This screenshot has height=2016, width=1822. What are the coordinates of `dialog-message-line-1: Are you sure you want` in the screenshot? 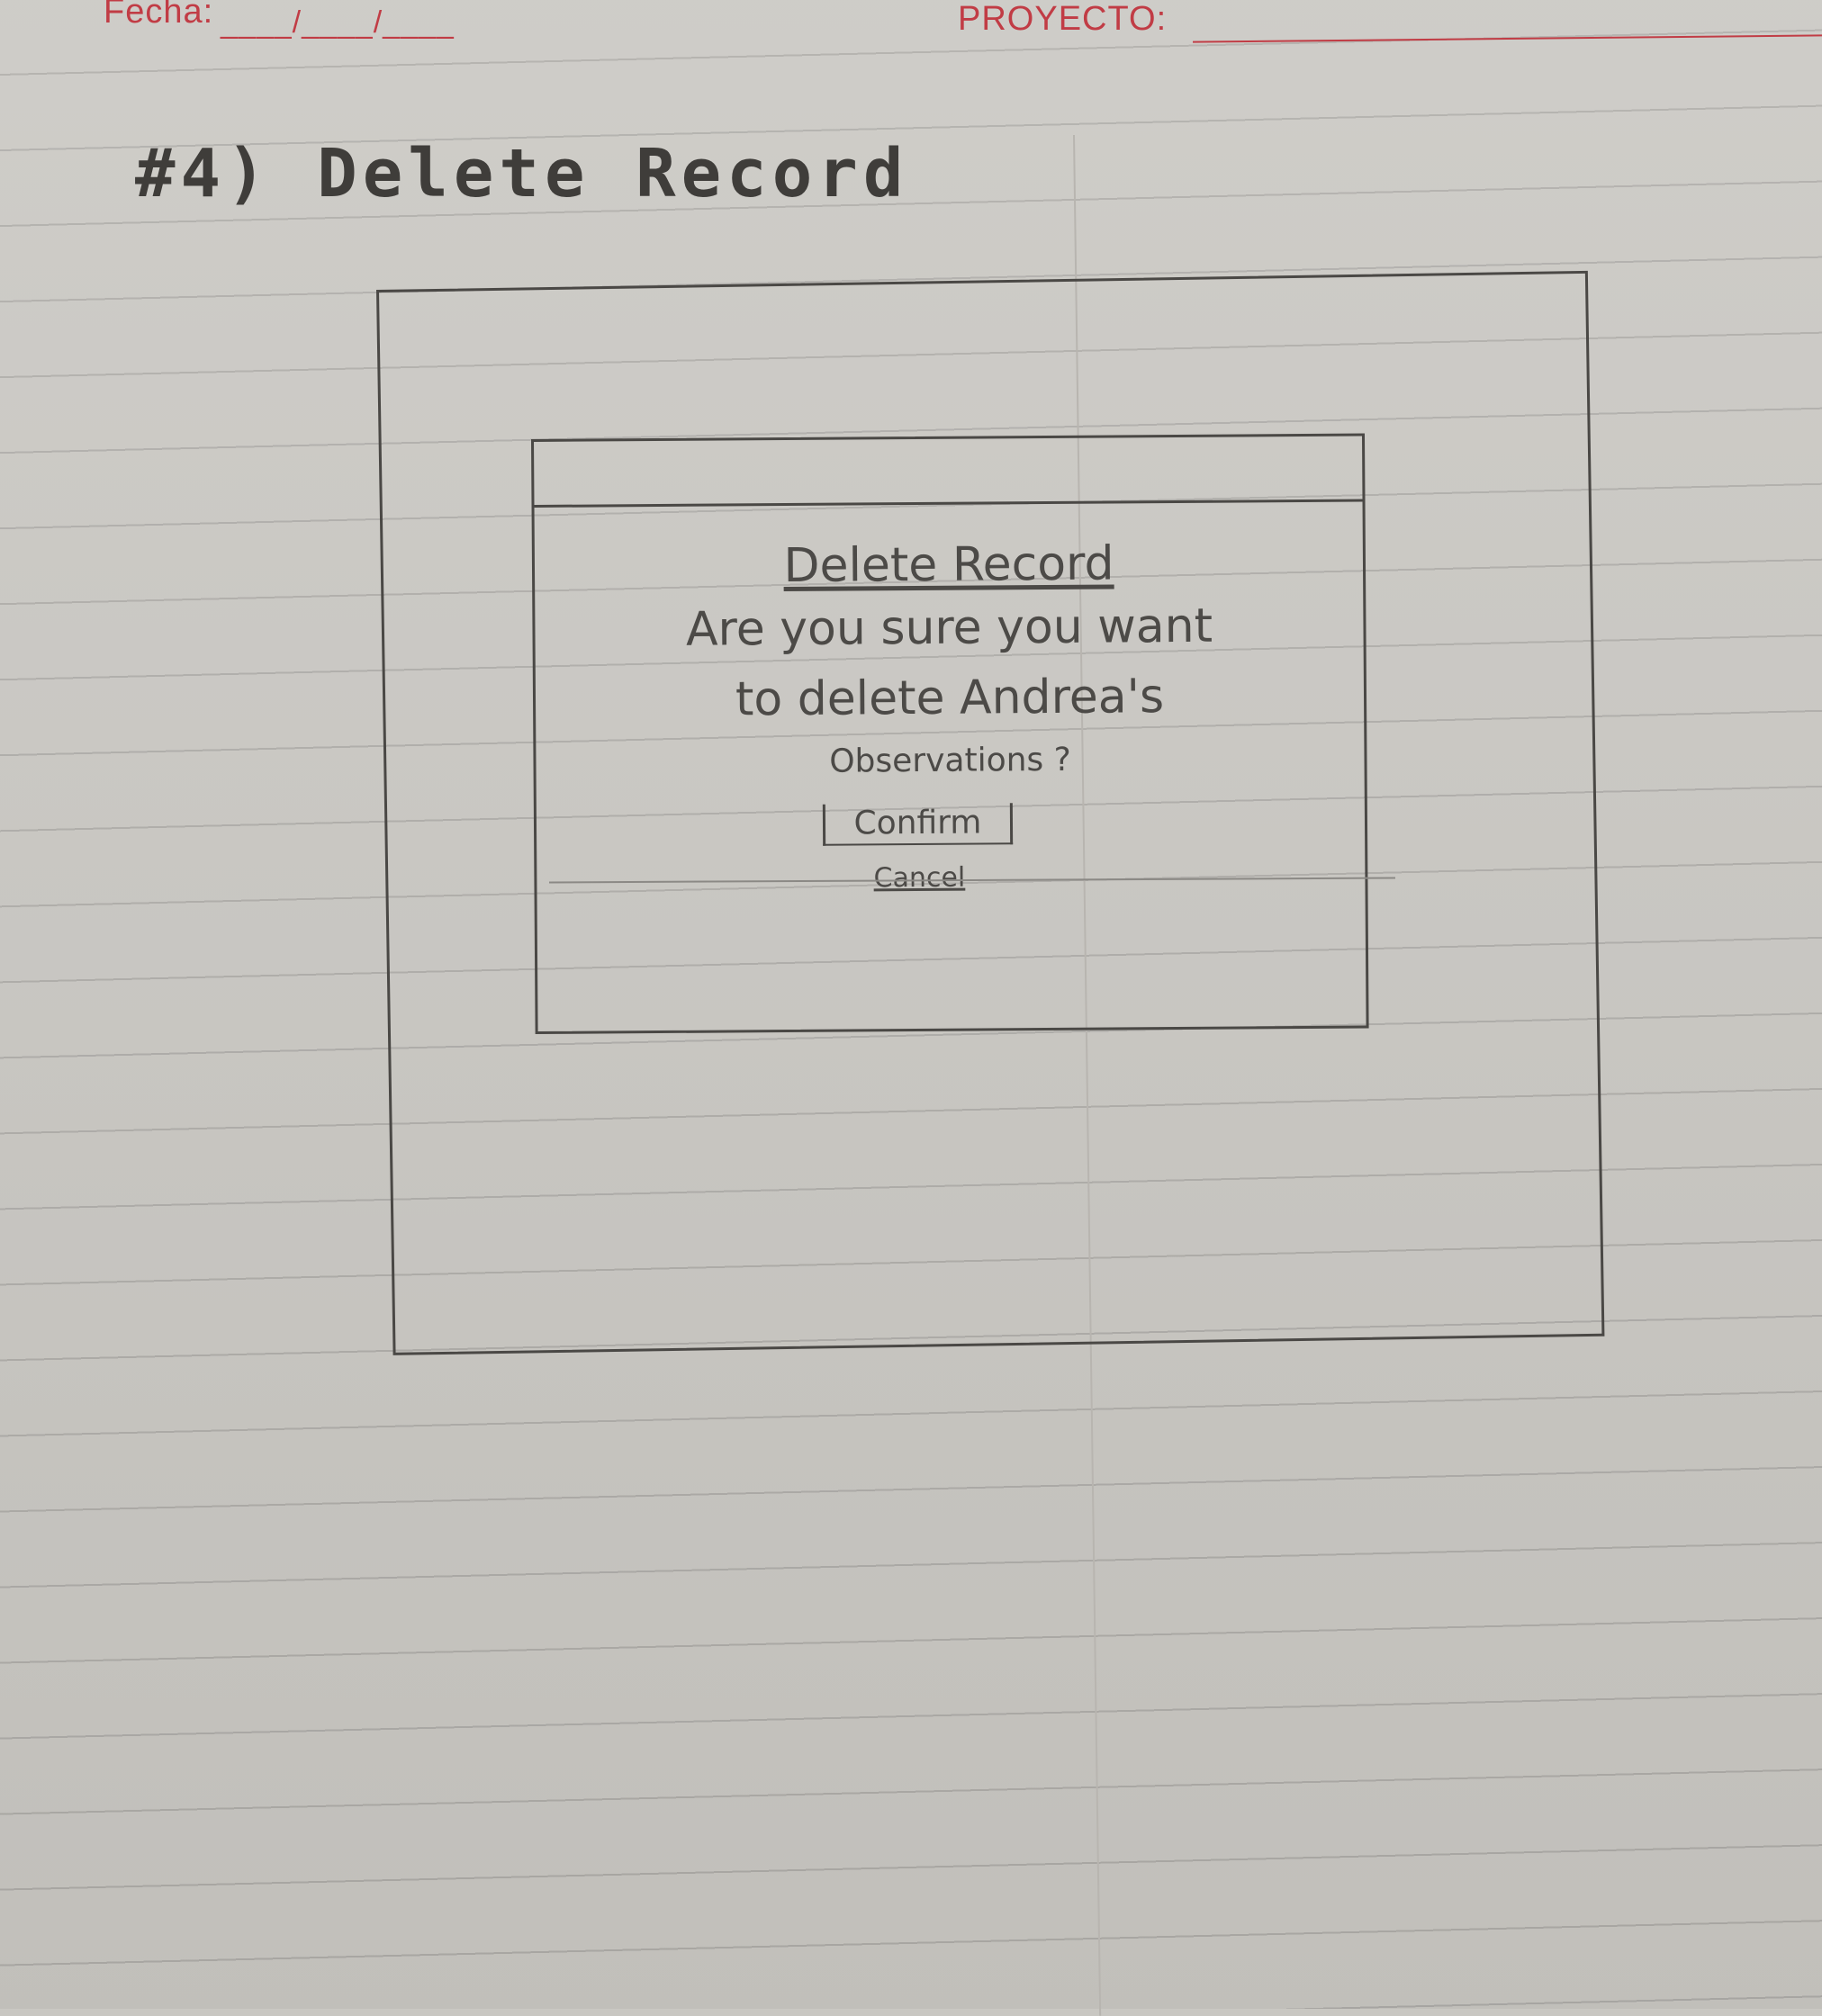 It's located at (949, 628).